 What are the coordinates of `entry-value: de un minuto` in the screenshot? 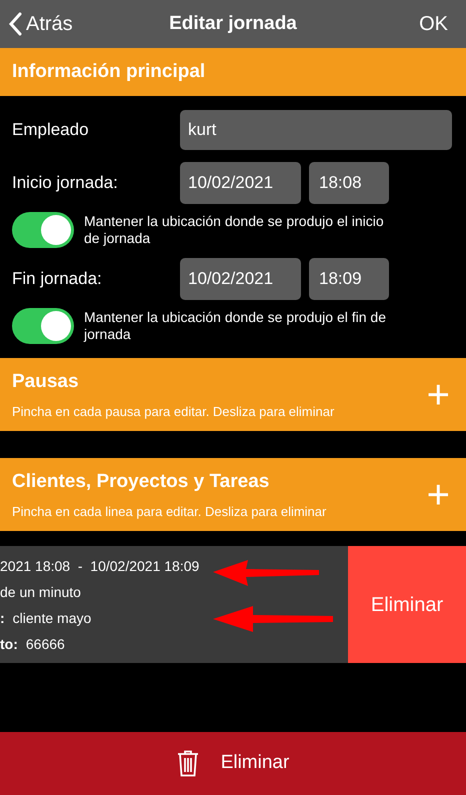 It's located at (40, 592).